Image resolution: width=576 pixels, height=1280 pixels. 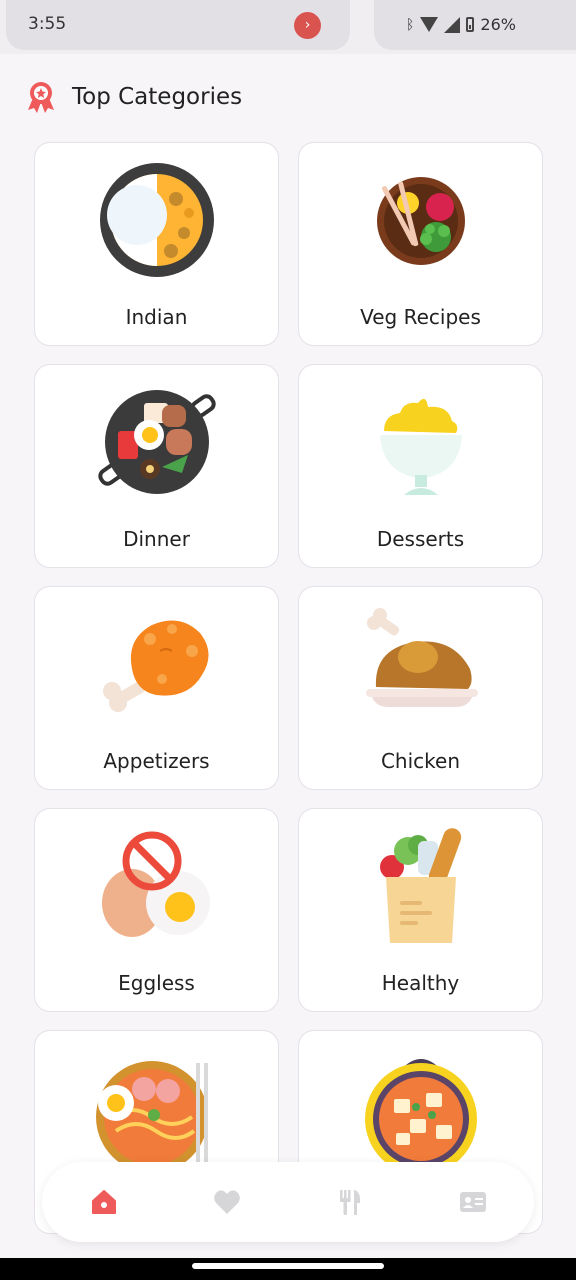 I want to click on page-title: Top Categories, so click(x=157, y=97).